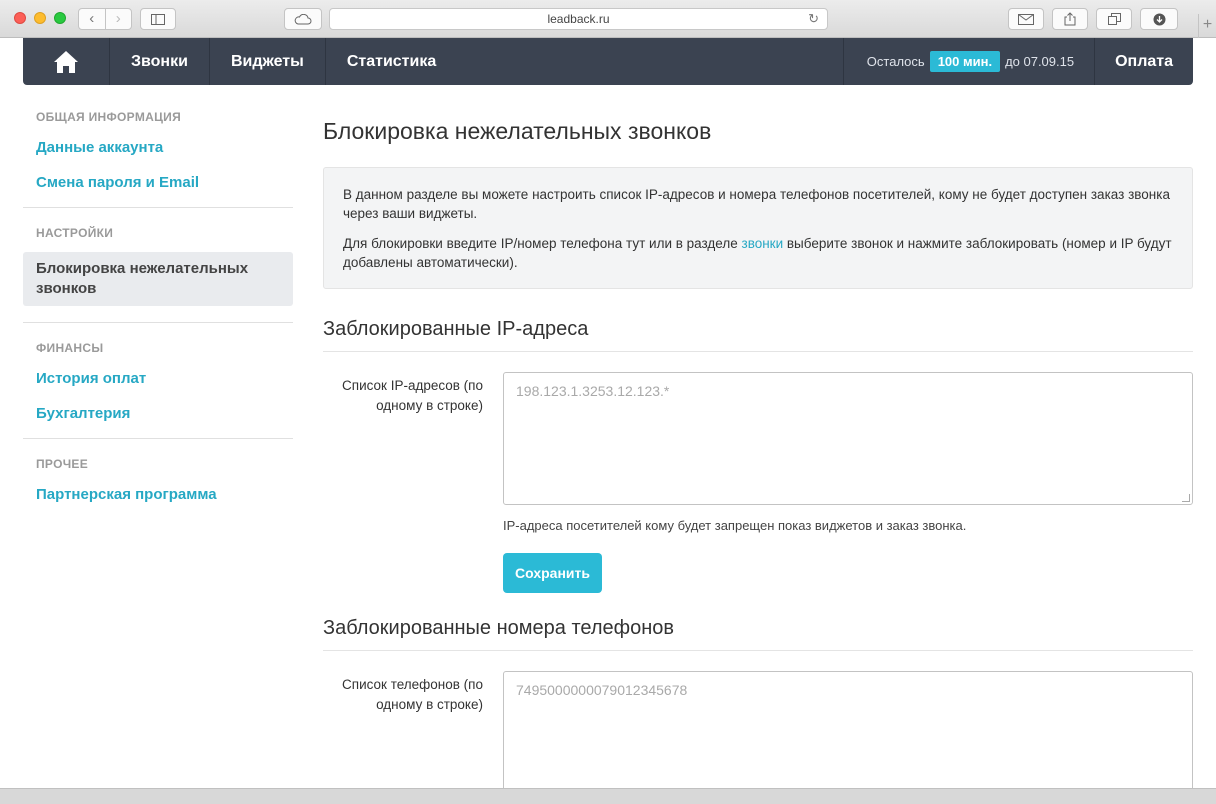 The height and width of the screenshot is (804, 1216). I want to click on remaining-minutes: Осталось 100 мин. до 07.09.15, so click(968, 61).